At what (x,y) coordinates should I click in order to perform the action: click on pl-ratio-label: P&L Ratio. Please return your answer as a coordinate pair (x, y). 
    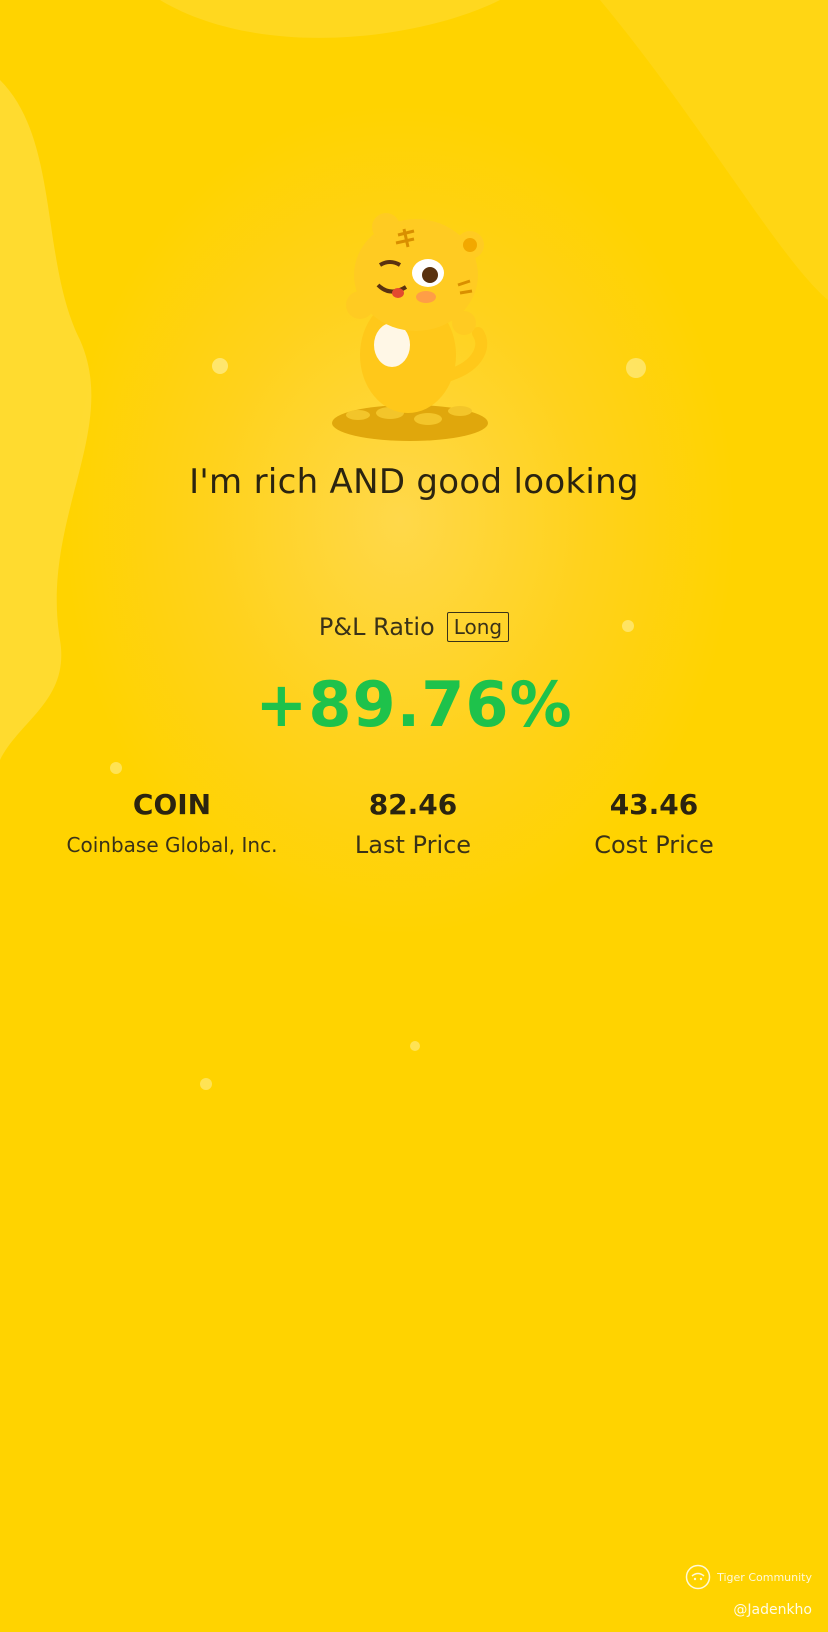
    Looking at the image, I should click on (376, 627).